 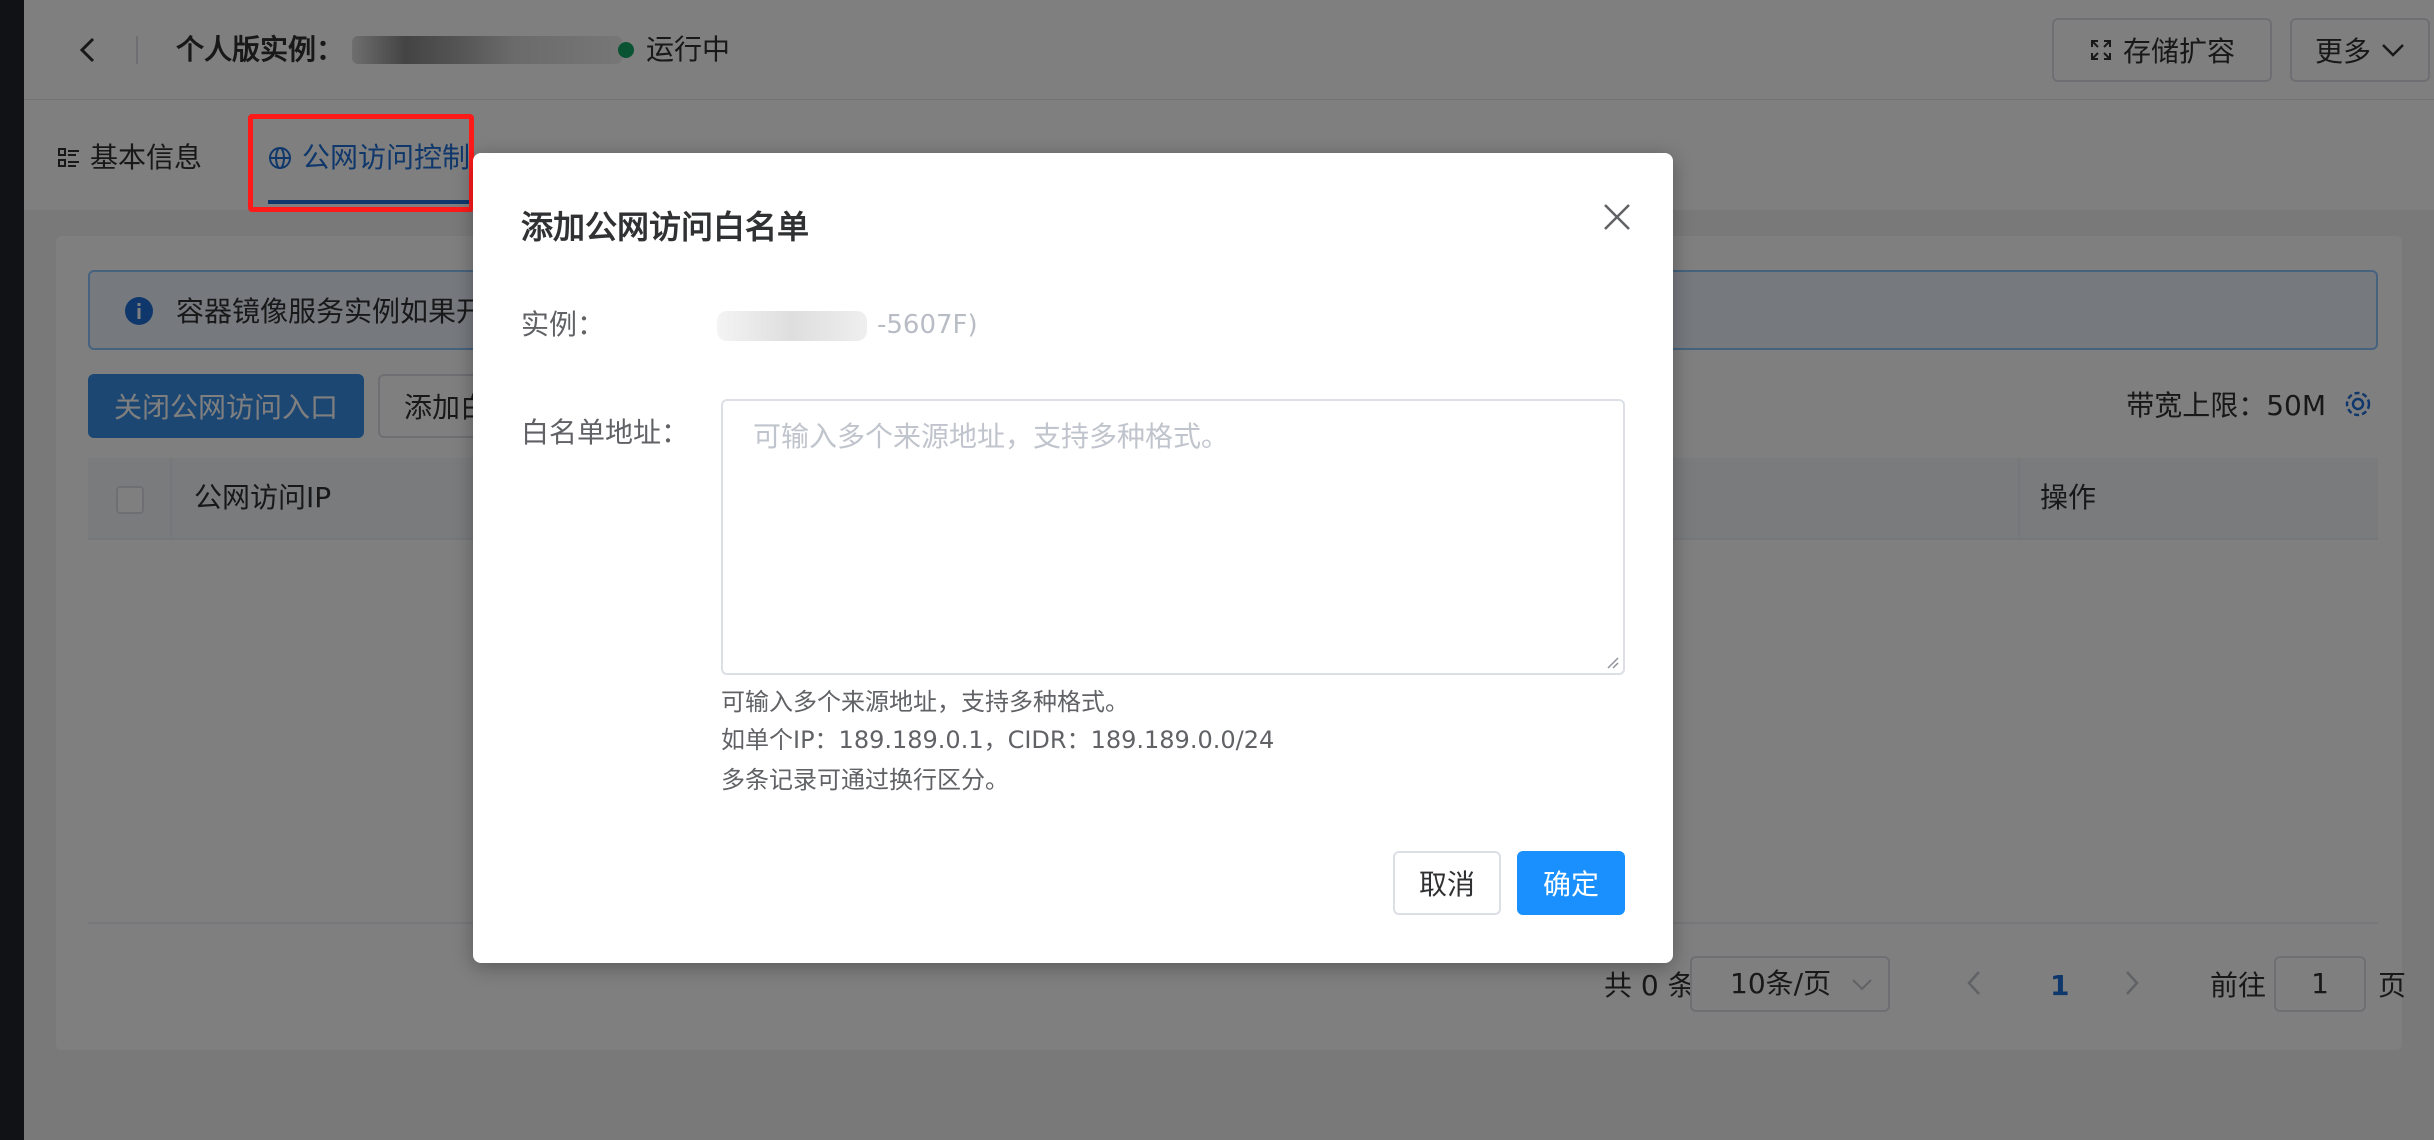 What do you see at coordinates (1173, 537) in the screenshot?
I see `whitelist-textarea: 可输入多个来源地址，支持多种格式。` at bounding box center [1173, 537].